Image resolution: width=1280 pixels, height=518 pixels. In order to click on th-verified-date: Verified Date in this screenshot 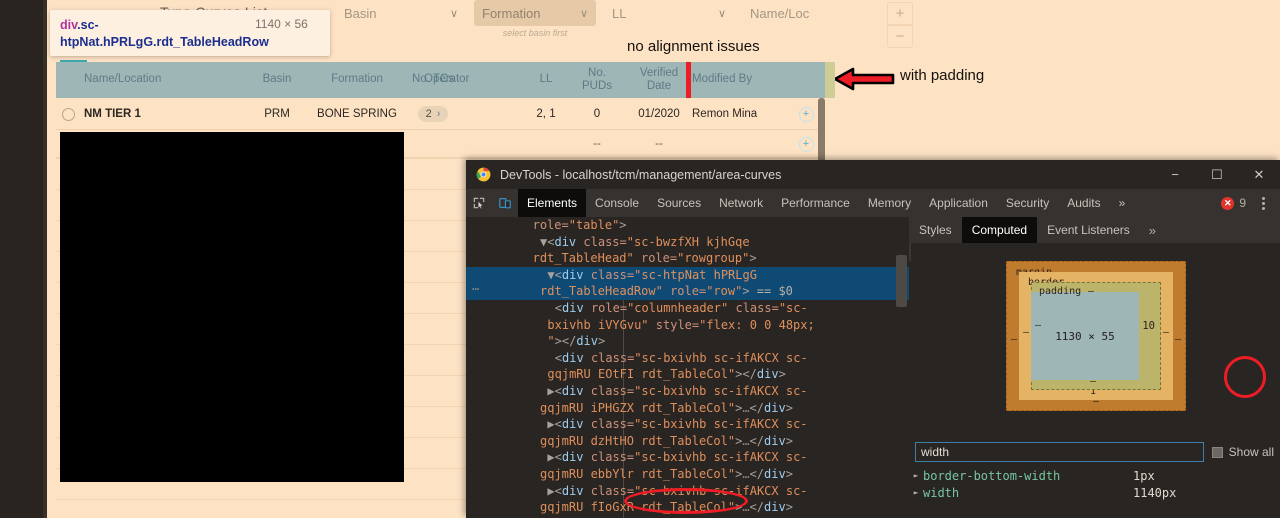, I will do `click(659, 80)`.